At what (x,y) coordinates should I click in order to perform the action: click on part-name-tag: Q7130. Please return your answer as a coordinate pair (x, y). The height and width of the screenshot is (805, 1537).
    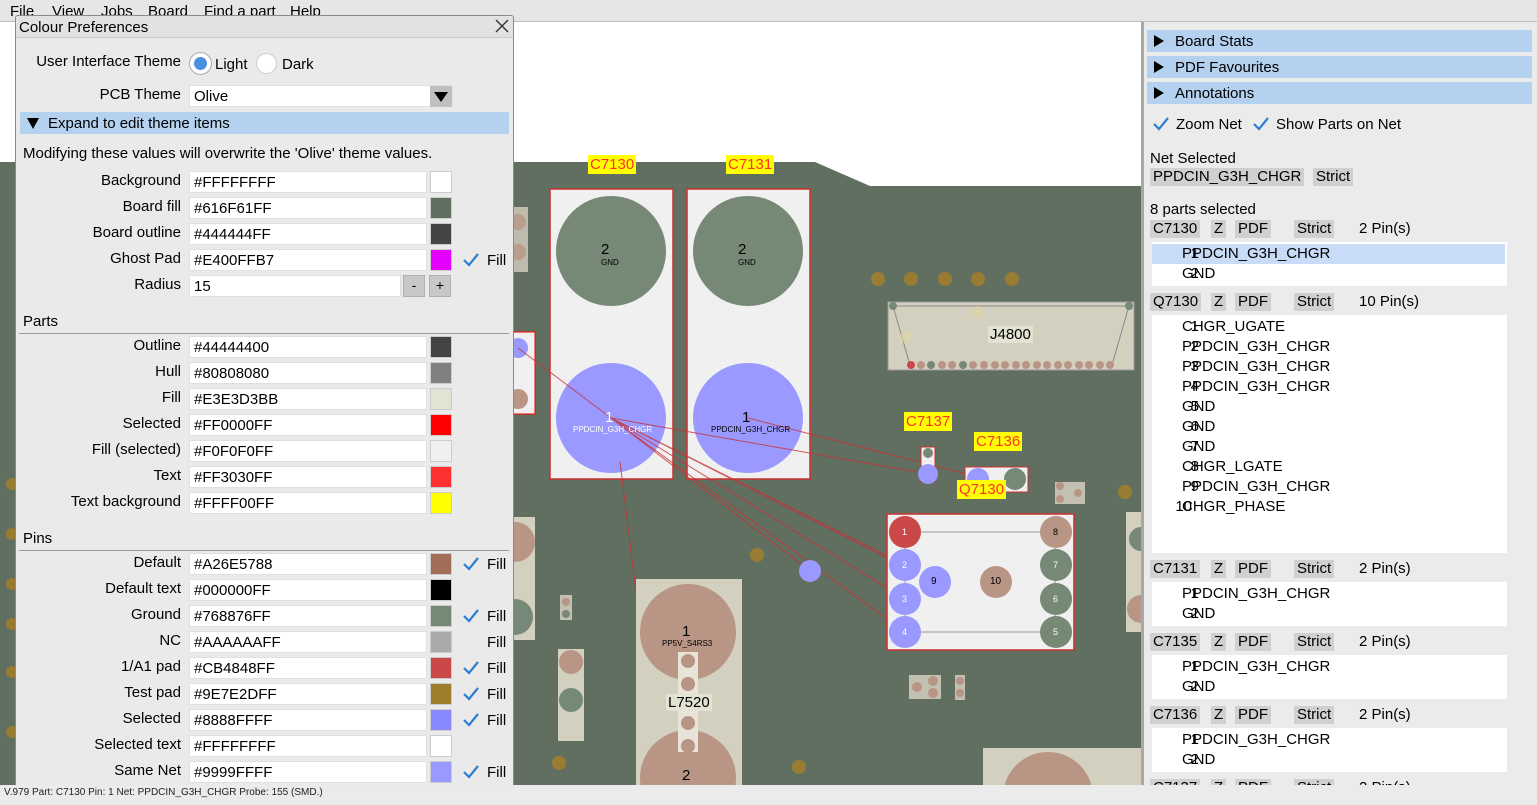
    Looking at the image, I should click on (1176, 302).